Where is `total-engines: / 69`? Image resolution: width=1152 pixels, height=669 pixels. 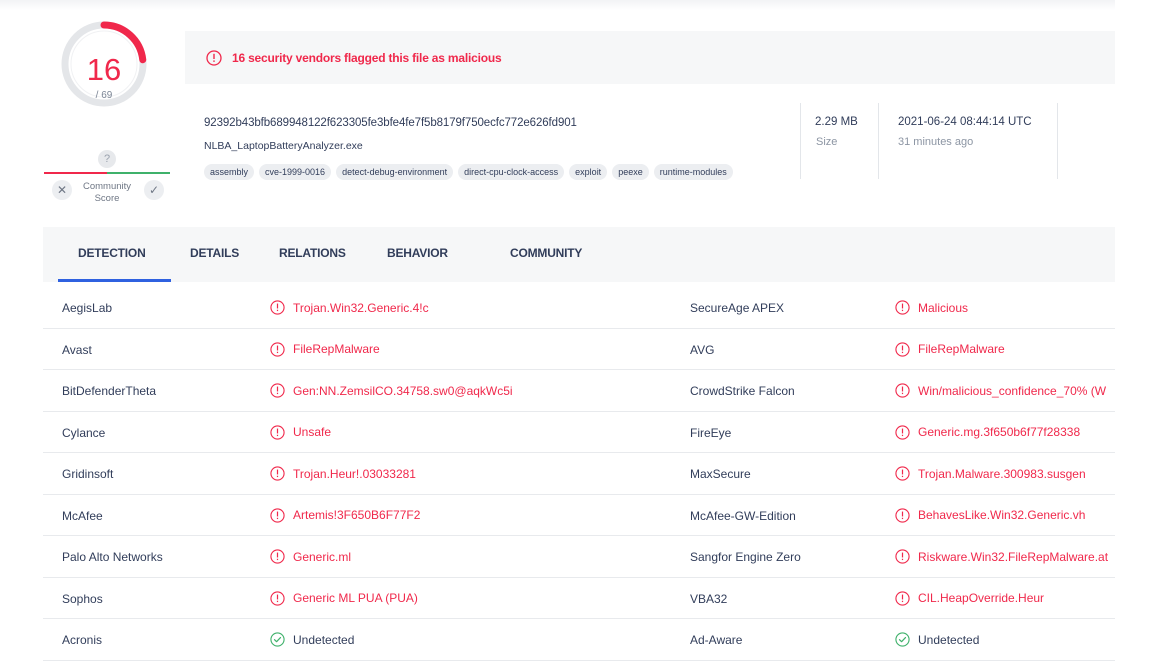 total-engines: / 69 is located at coordinates (104, 95).